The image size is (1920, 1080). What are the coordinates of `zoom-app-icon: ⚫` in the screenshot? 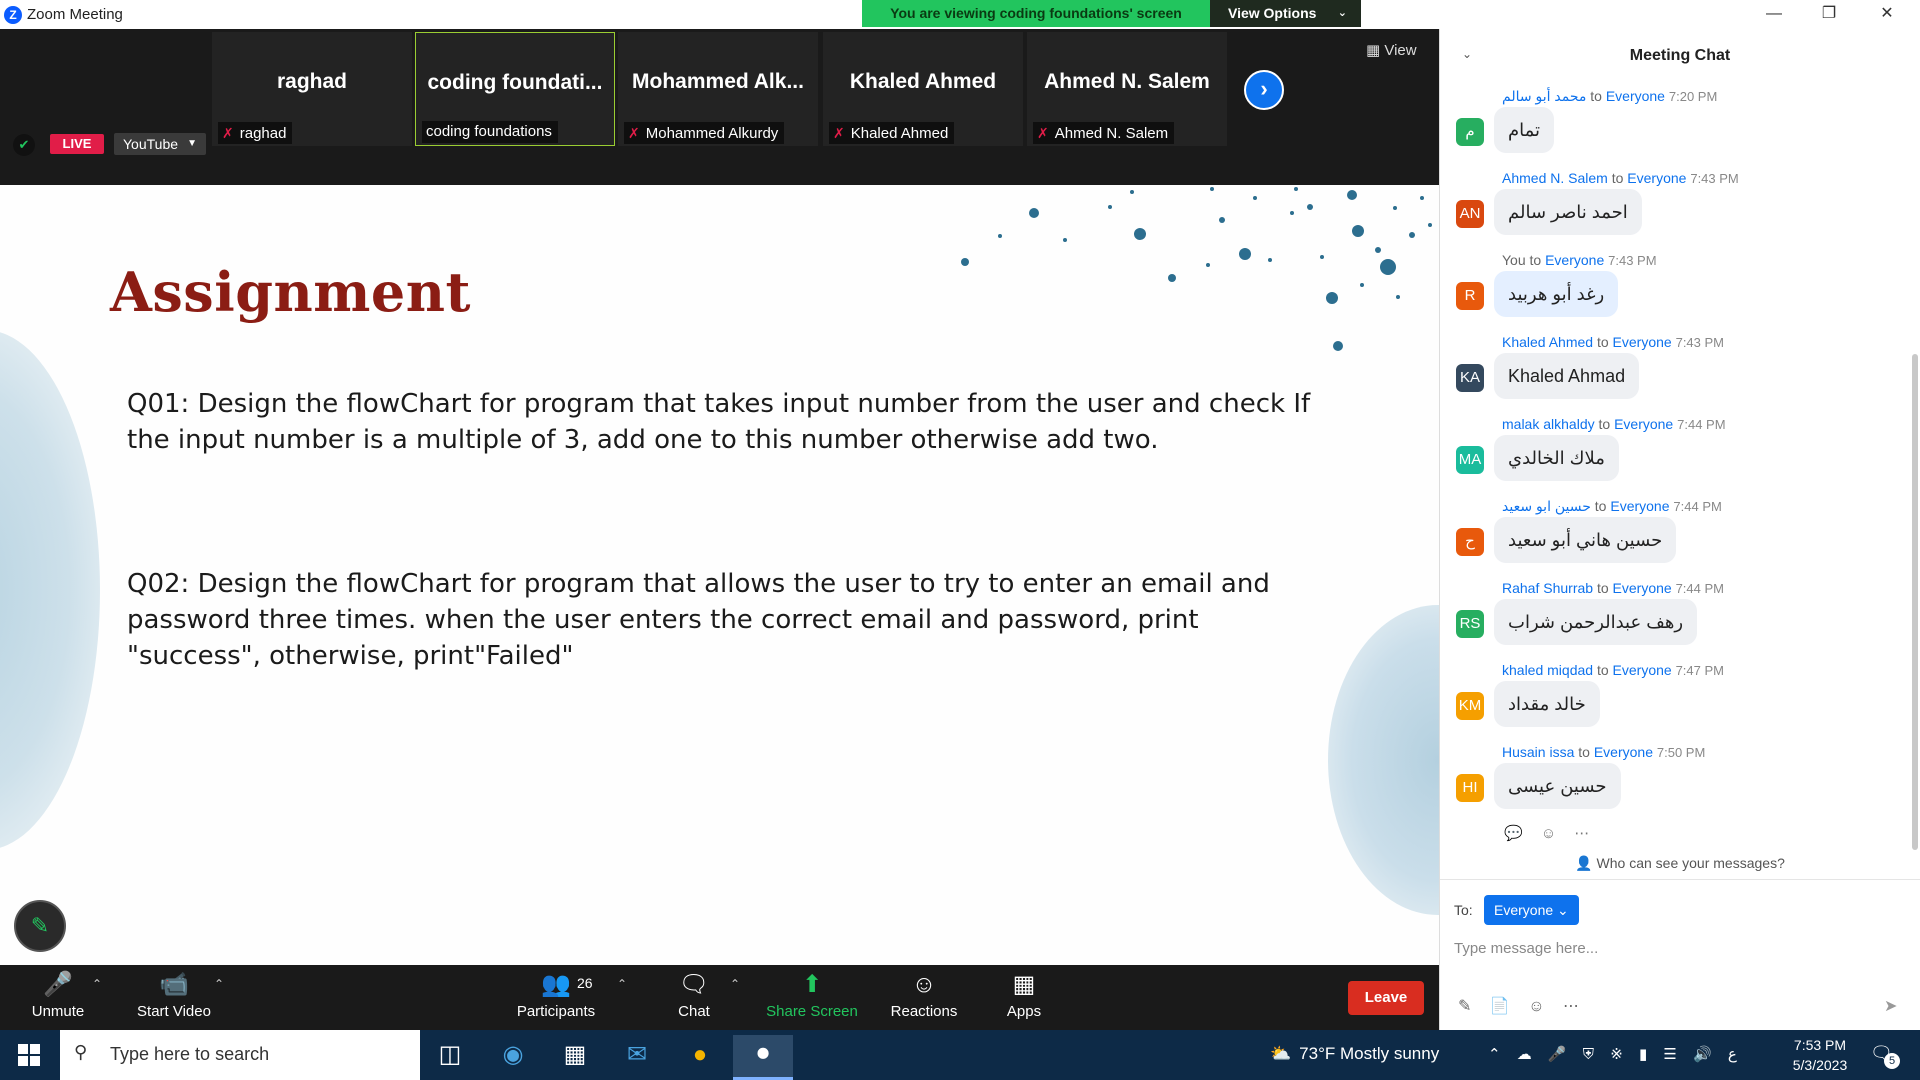 It's located at (763, 1057).